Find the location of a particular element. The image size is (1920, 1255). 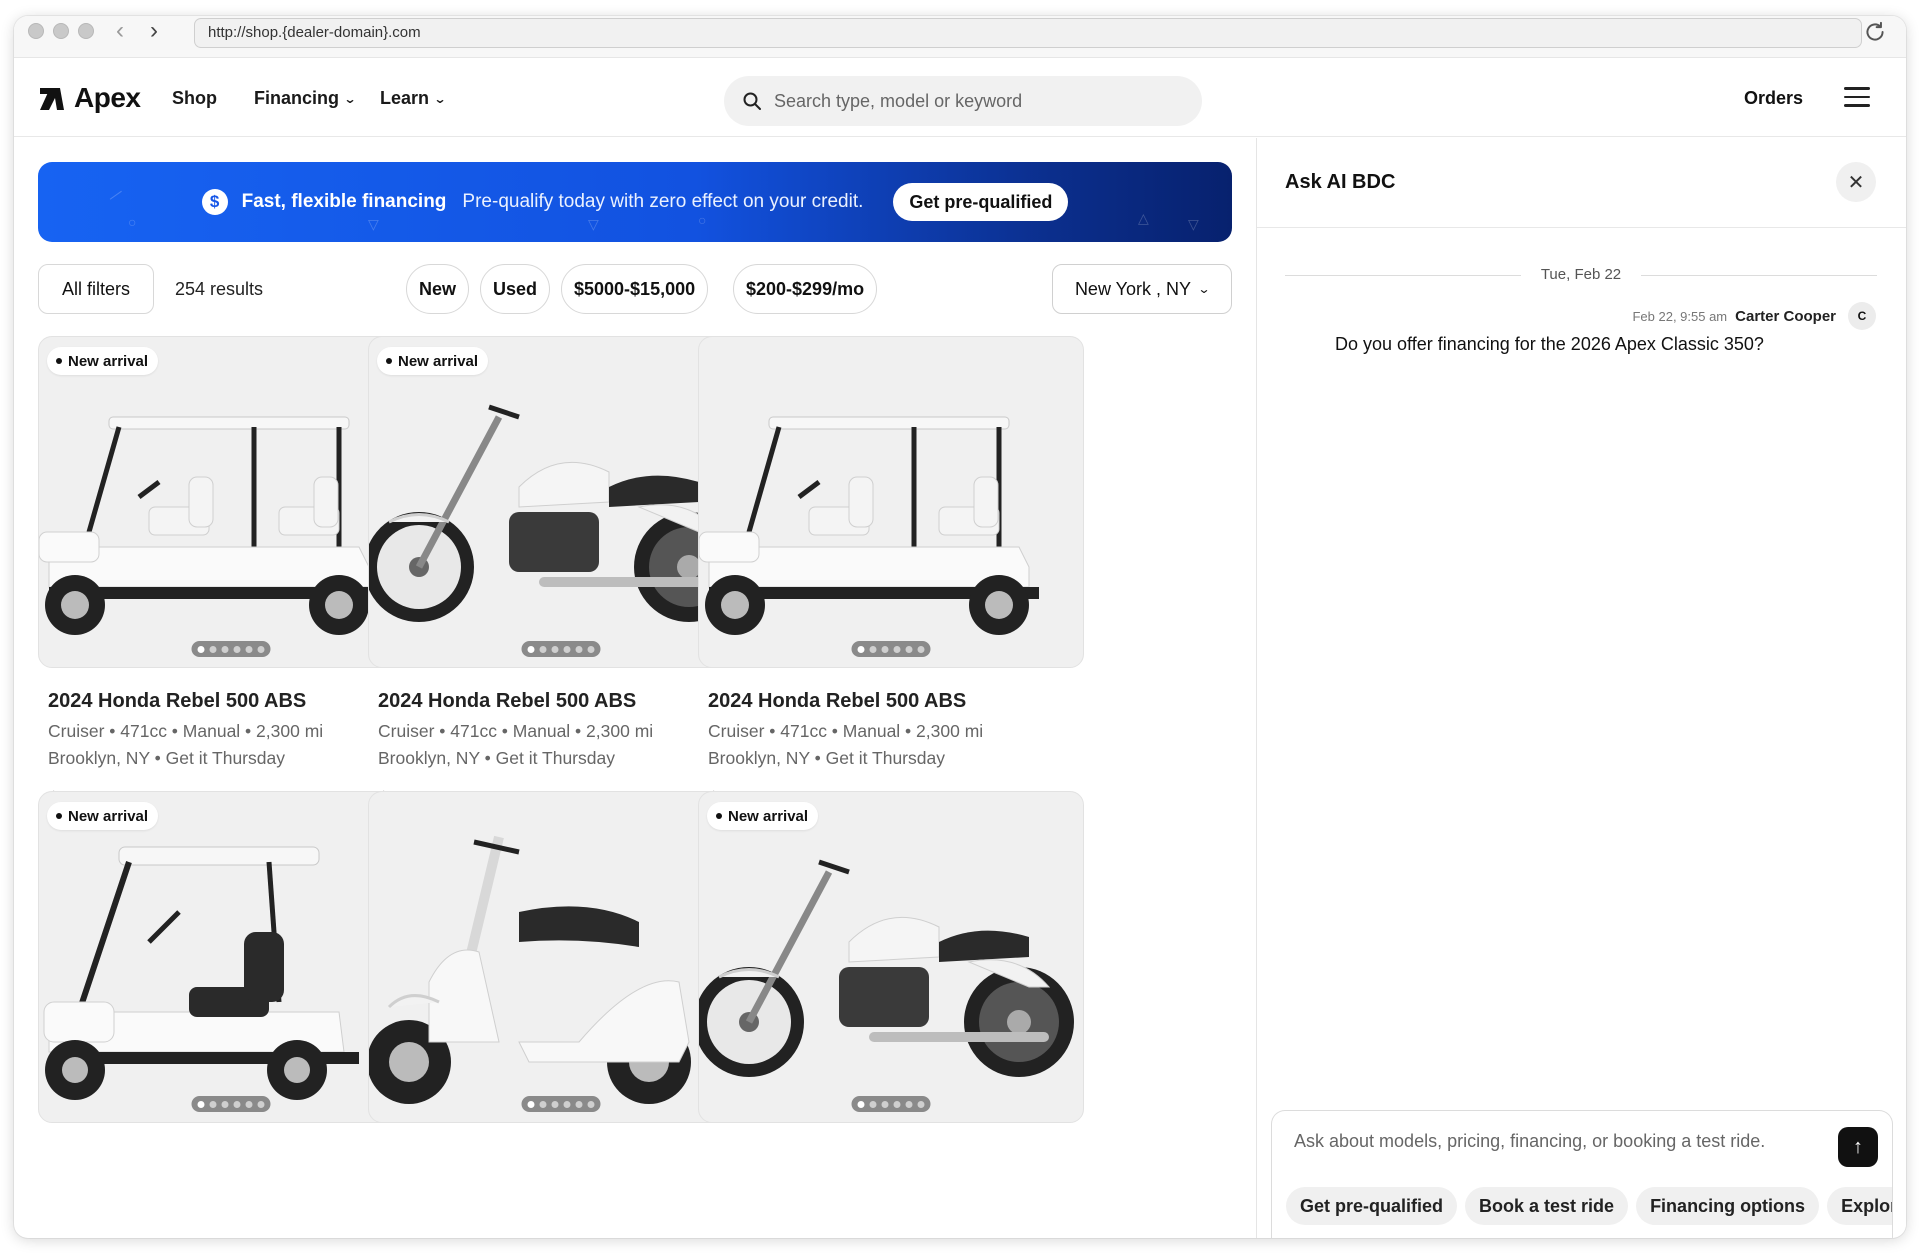

browser-chrome: ‹ › http://shop.{dealer-domain}.com is located at coordinates (960, 37).